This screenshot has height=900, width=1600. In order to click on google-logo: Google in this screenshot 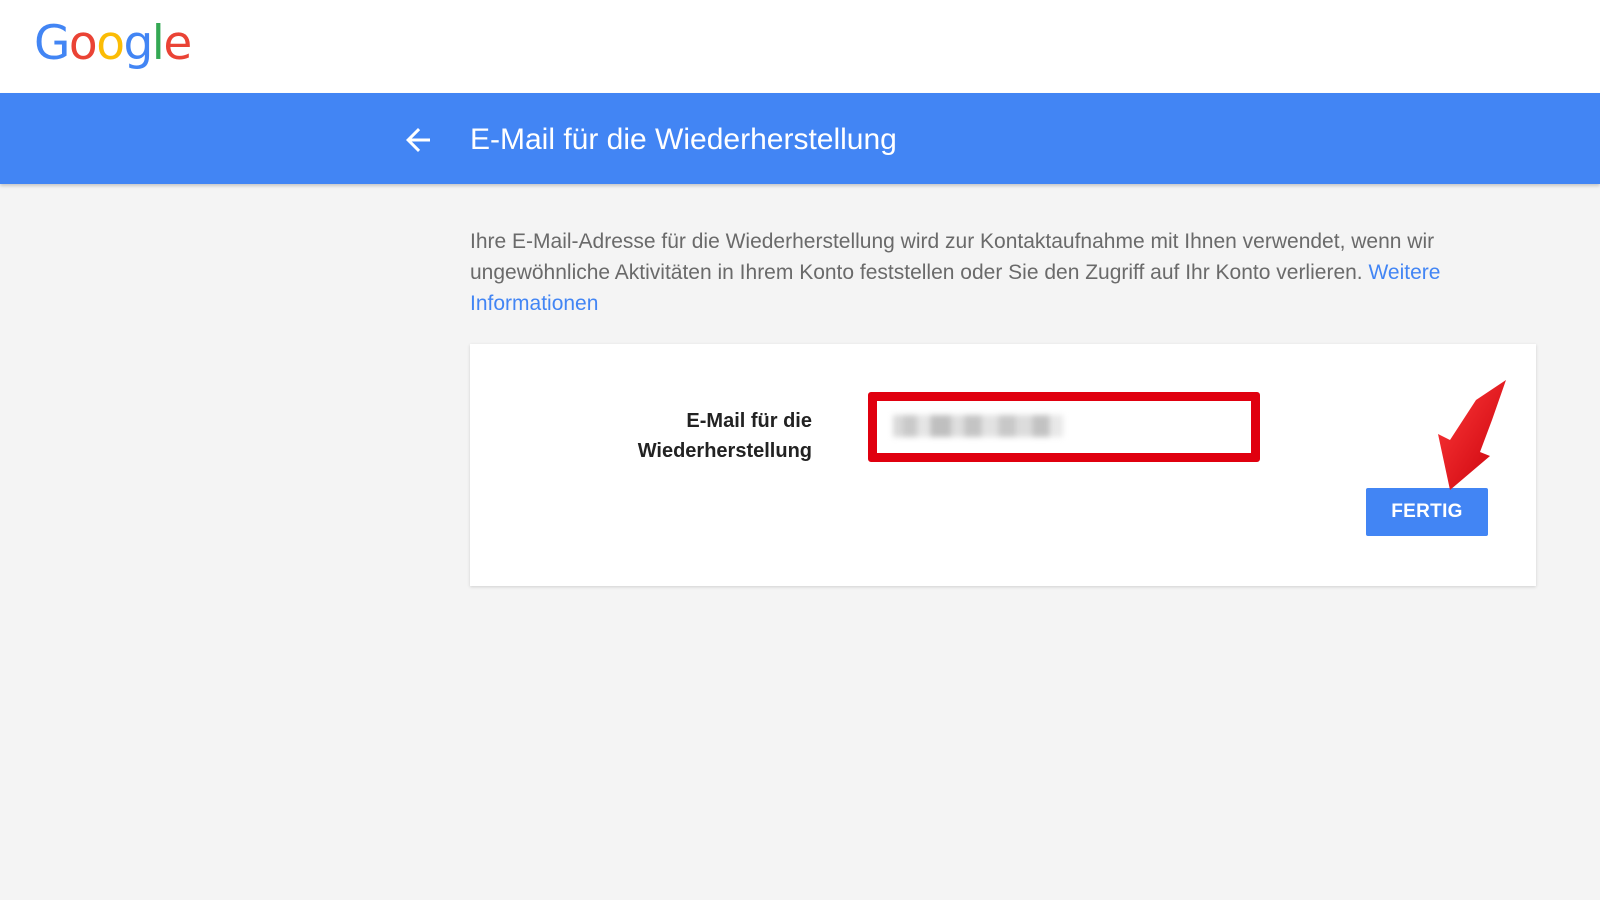, I will do `click(113, 44)`.